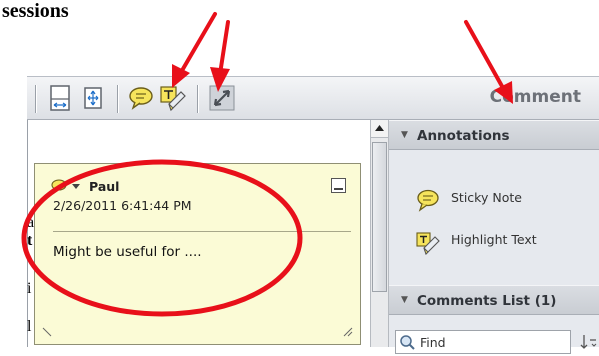  Describe the element at coordinates (35, 11) in the screenshot. I see `caption-text: sessions` at that location.